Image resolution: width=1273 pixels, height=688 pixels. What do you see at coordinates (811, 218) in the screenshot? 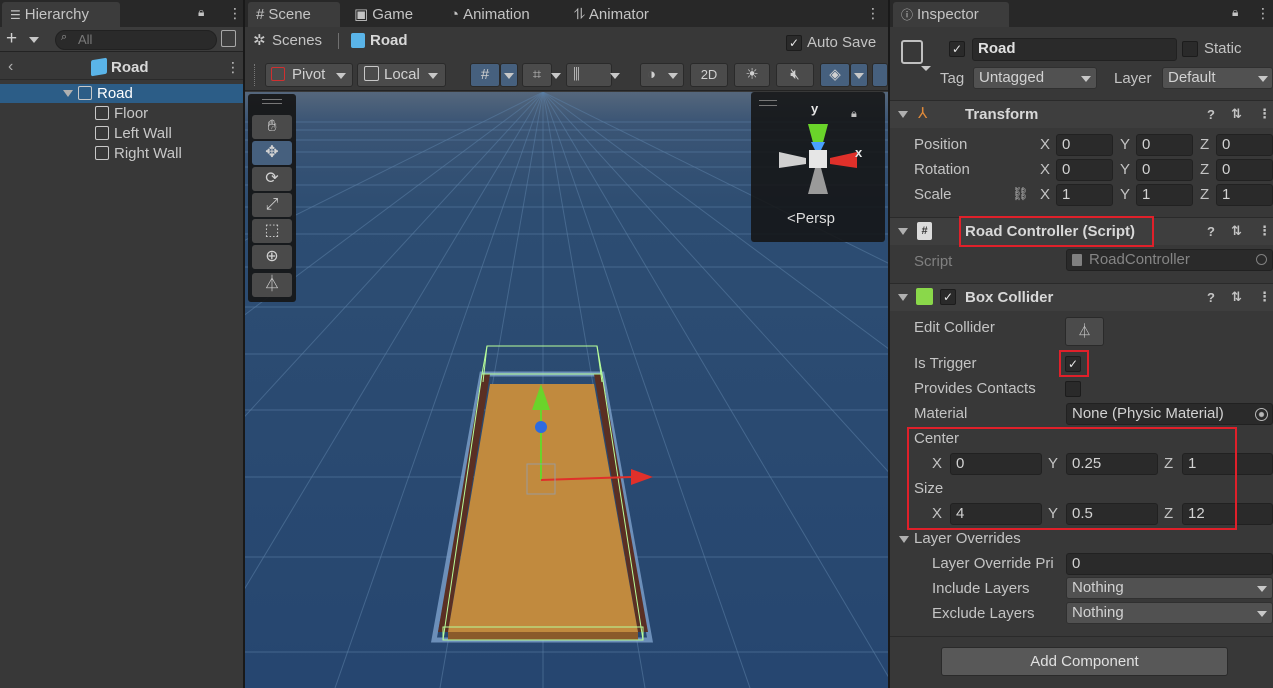
I see `persp-label: <Persp` at bounding box center [811, 218].